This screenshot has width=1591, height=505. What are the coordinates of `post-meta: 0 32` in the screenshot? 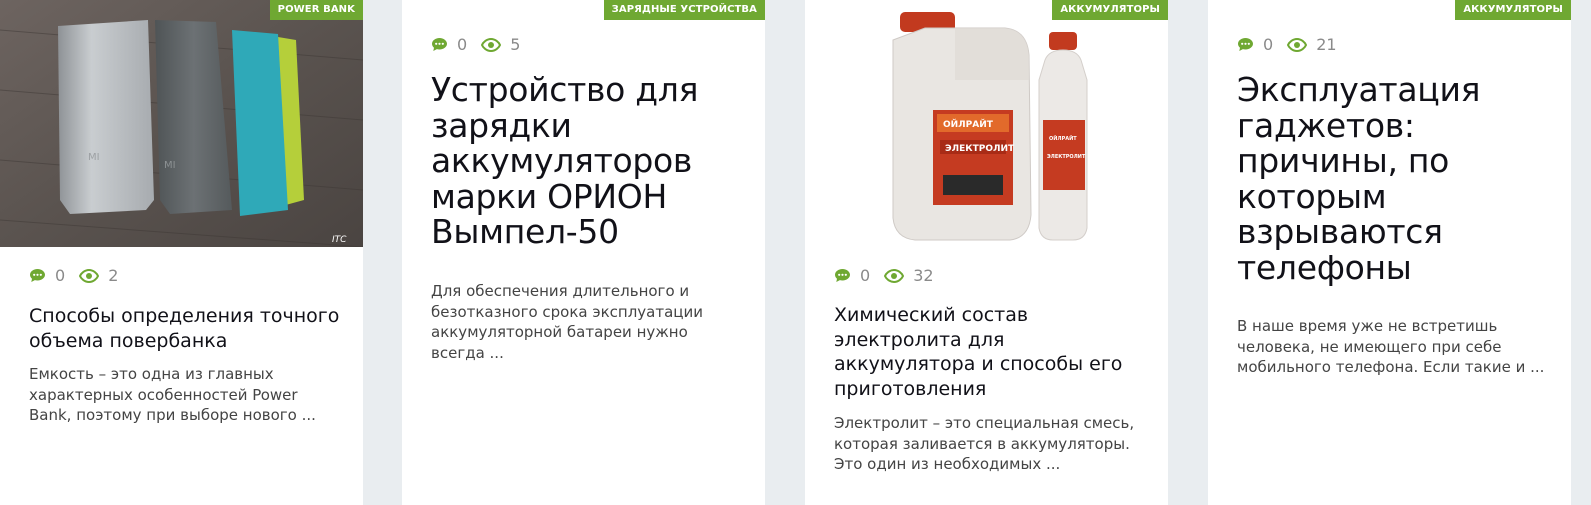 It's located at (891, 275).